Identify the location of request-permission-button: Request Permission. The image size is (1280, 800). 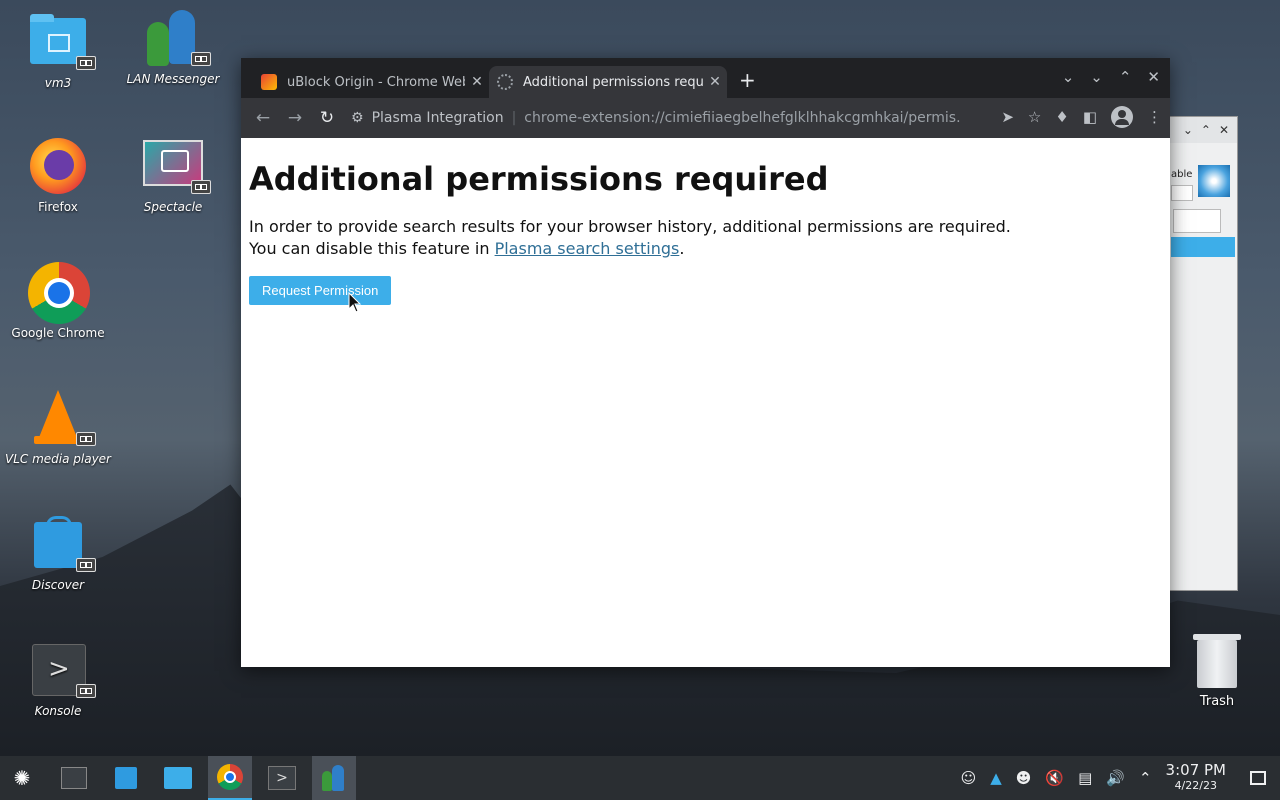
(320, 290).